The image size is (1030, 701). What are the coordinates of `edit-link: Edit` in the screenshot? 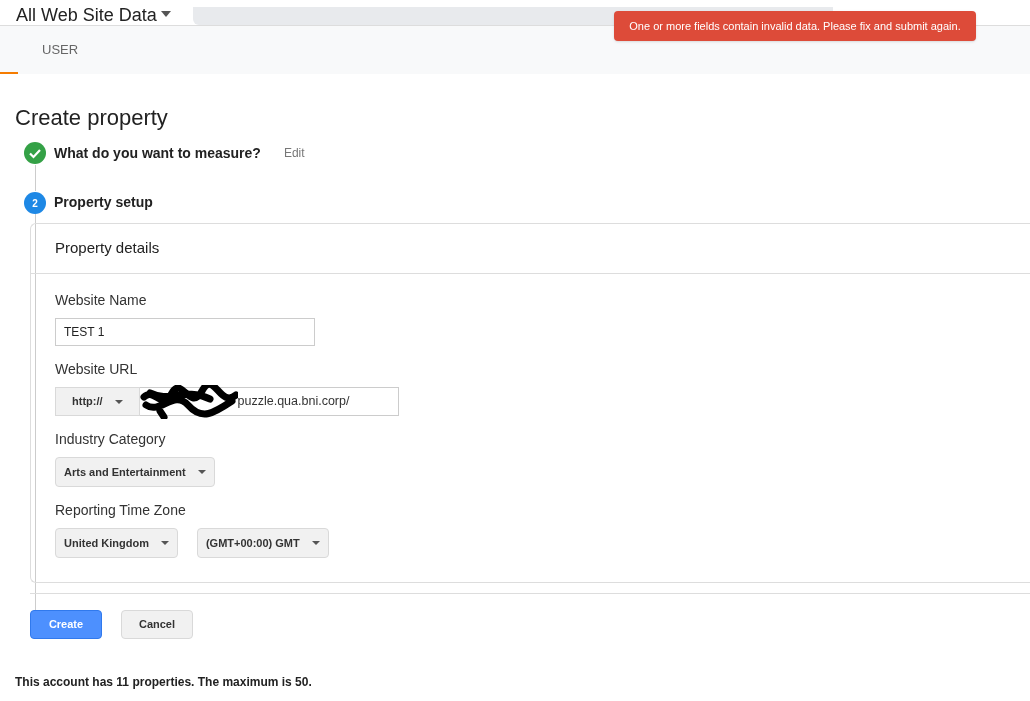 It's located at (294, 153).